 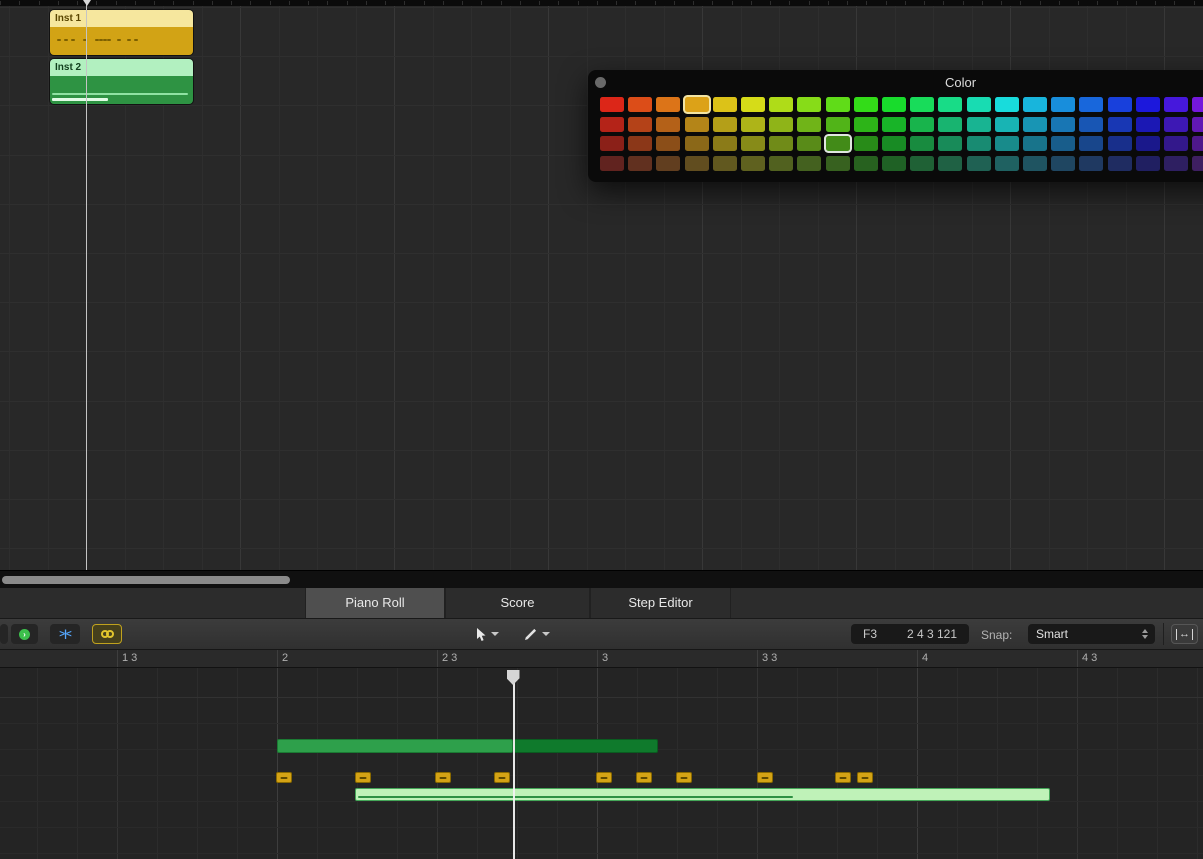 I want to click on arrange-ruler-strip, so click(x=601, y=3).